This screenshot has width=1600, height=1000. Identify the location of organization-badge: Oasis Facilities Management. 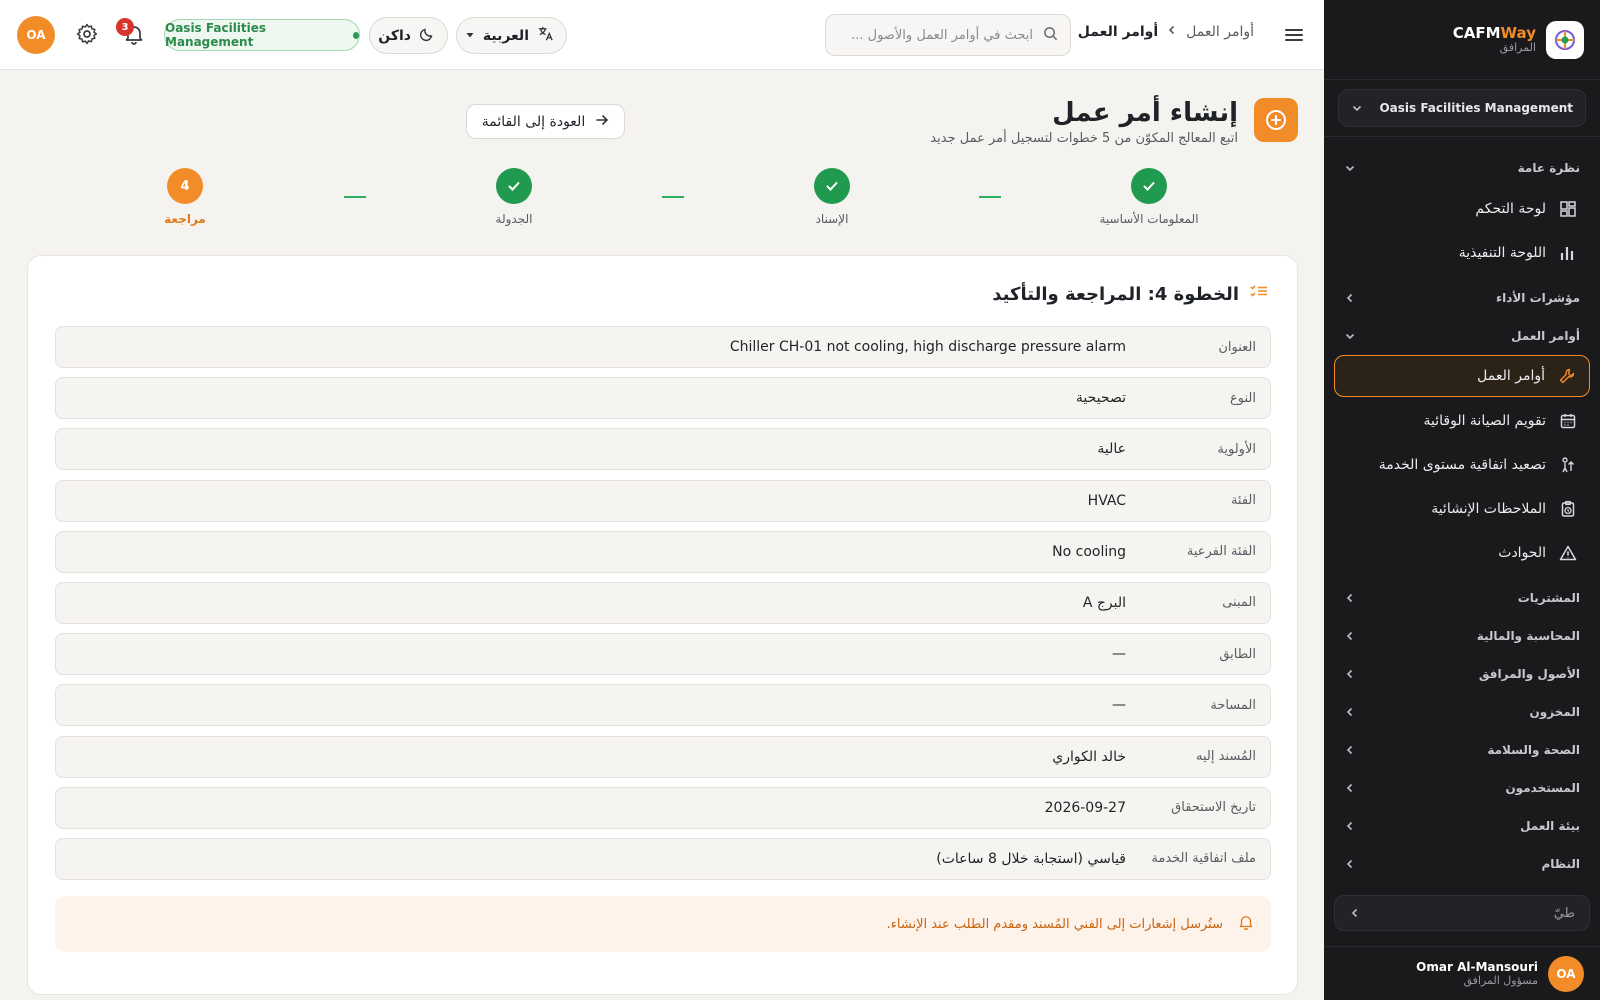
(262, 35).